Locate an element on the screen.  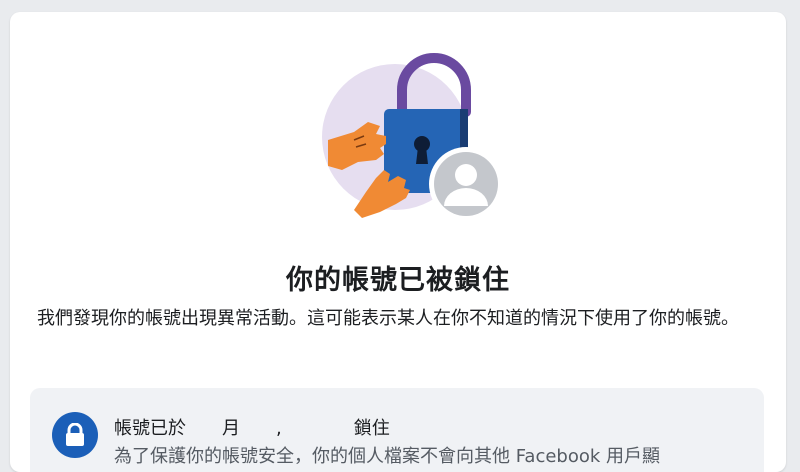
notice-title: 帳號已於 月 , 鎖住 is located at coordinates (252, 428).